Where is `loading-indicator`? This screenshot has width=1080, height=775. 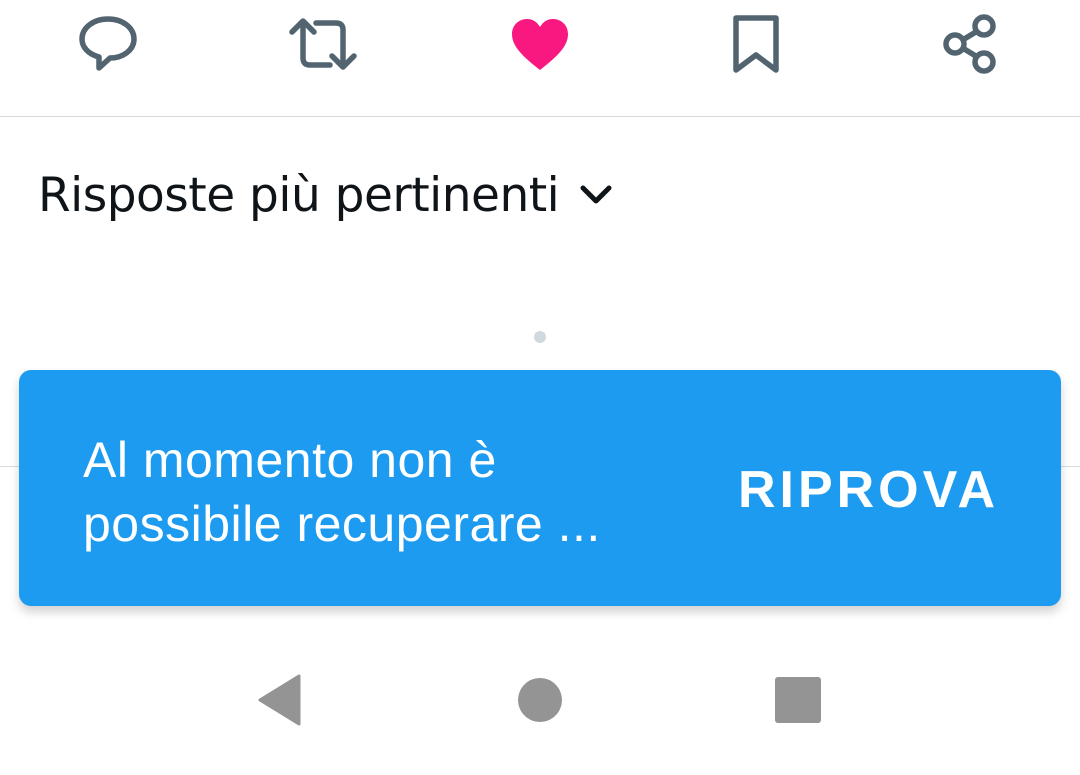
loading-indicator is located at coordinates (540, 337).